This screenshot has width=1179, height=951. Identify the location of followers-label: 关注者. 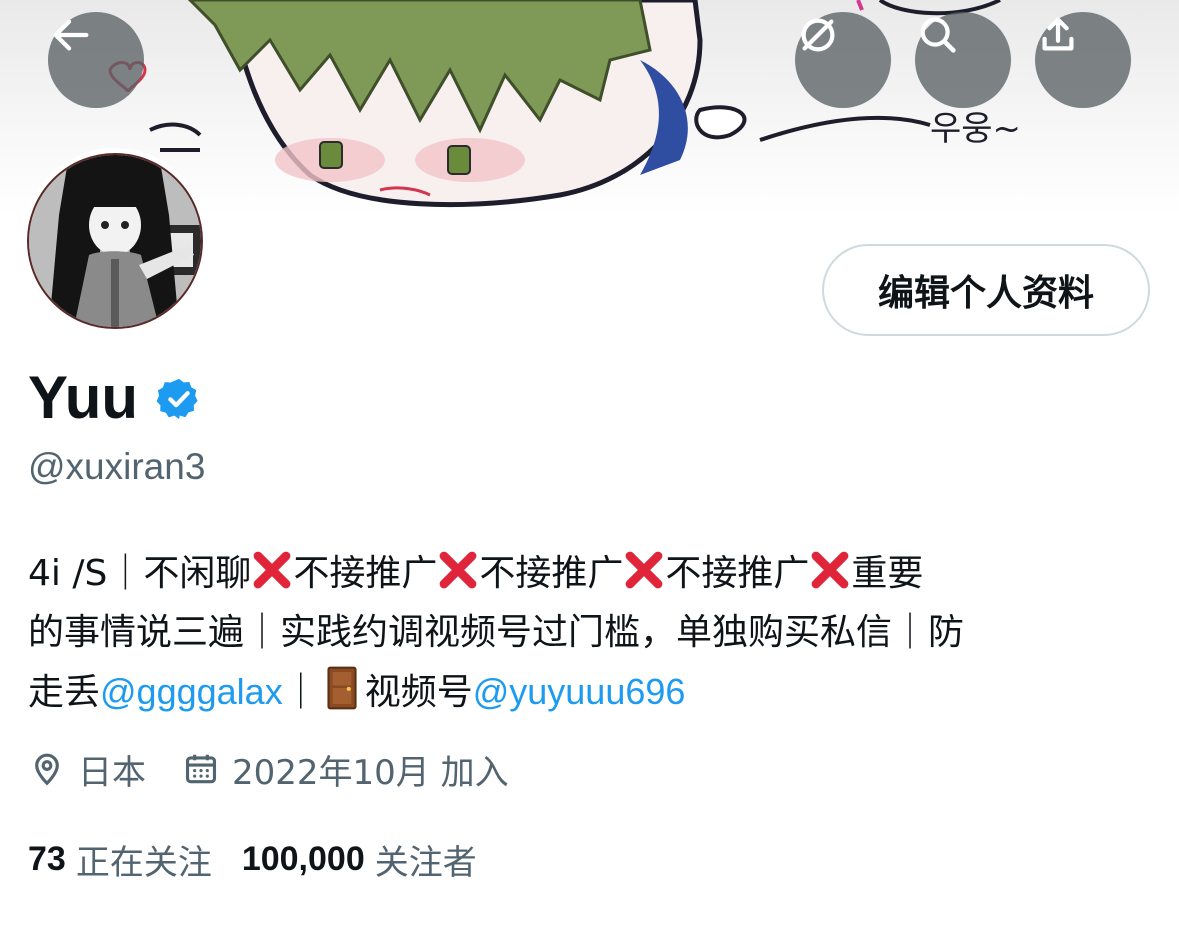
(425, 862).